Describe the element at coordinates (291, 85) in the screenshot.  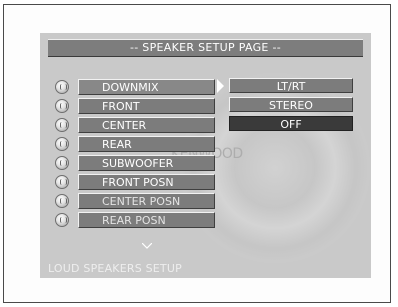
I see `option-lt-rt: LT/RT` at that location.